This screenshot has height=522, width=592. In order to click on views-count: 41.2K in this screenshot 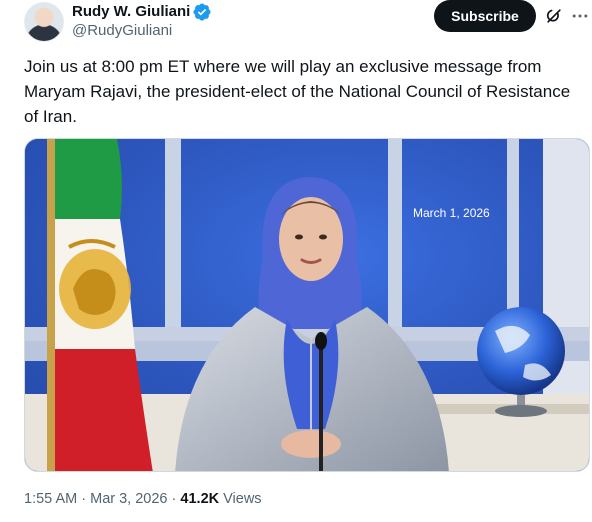, I will do `click(199, 499)`.